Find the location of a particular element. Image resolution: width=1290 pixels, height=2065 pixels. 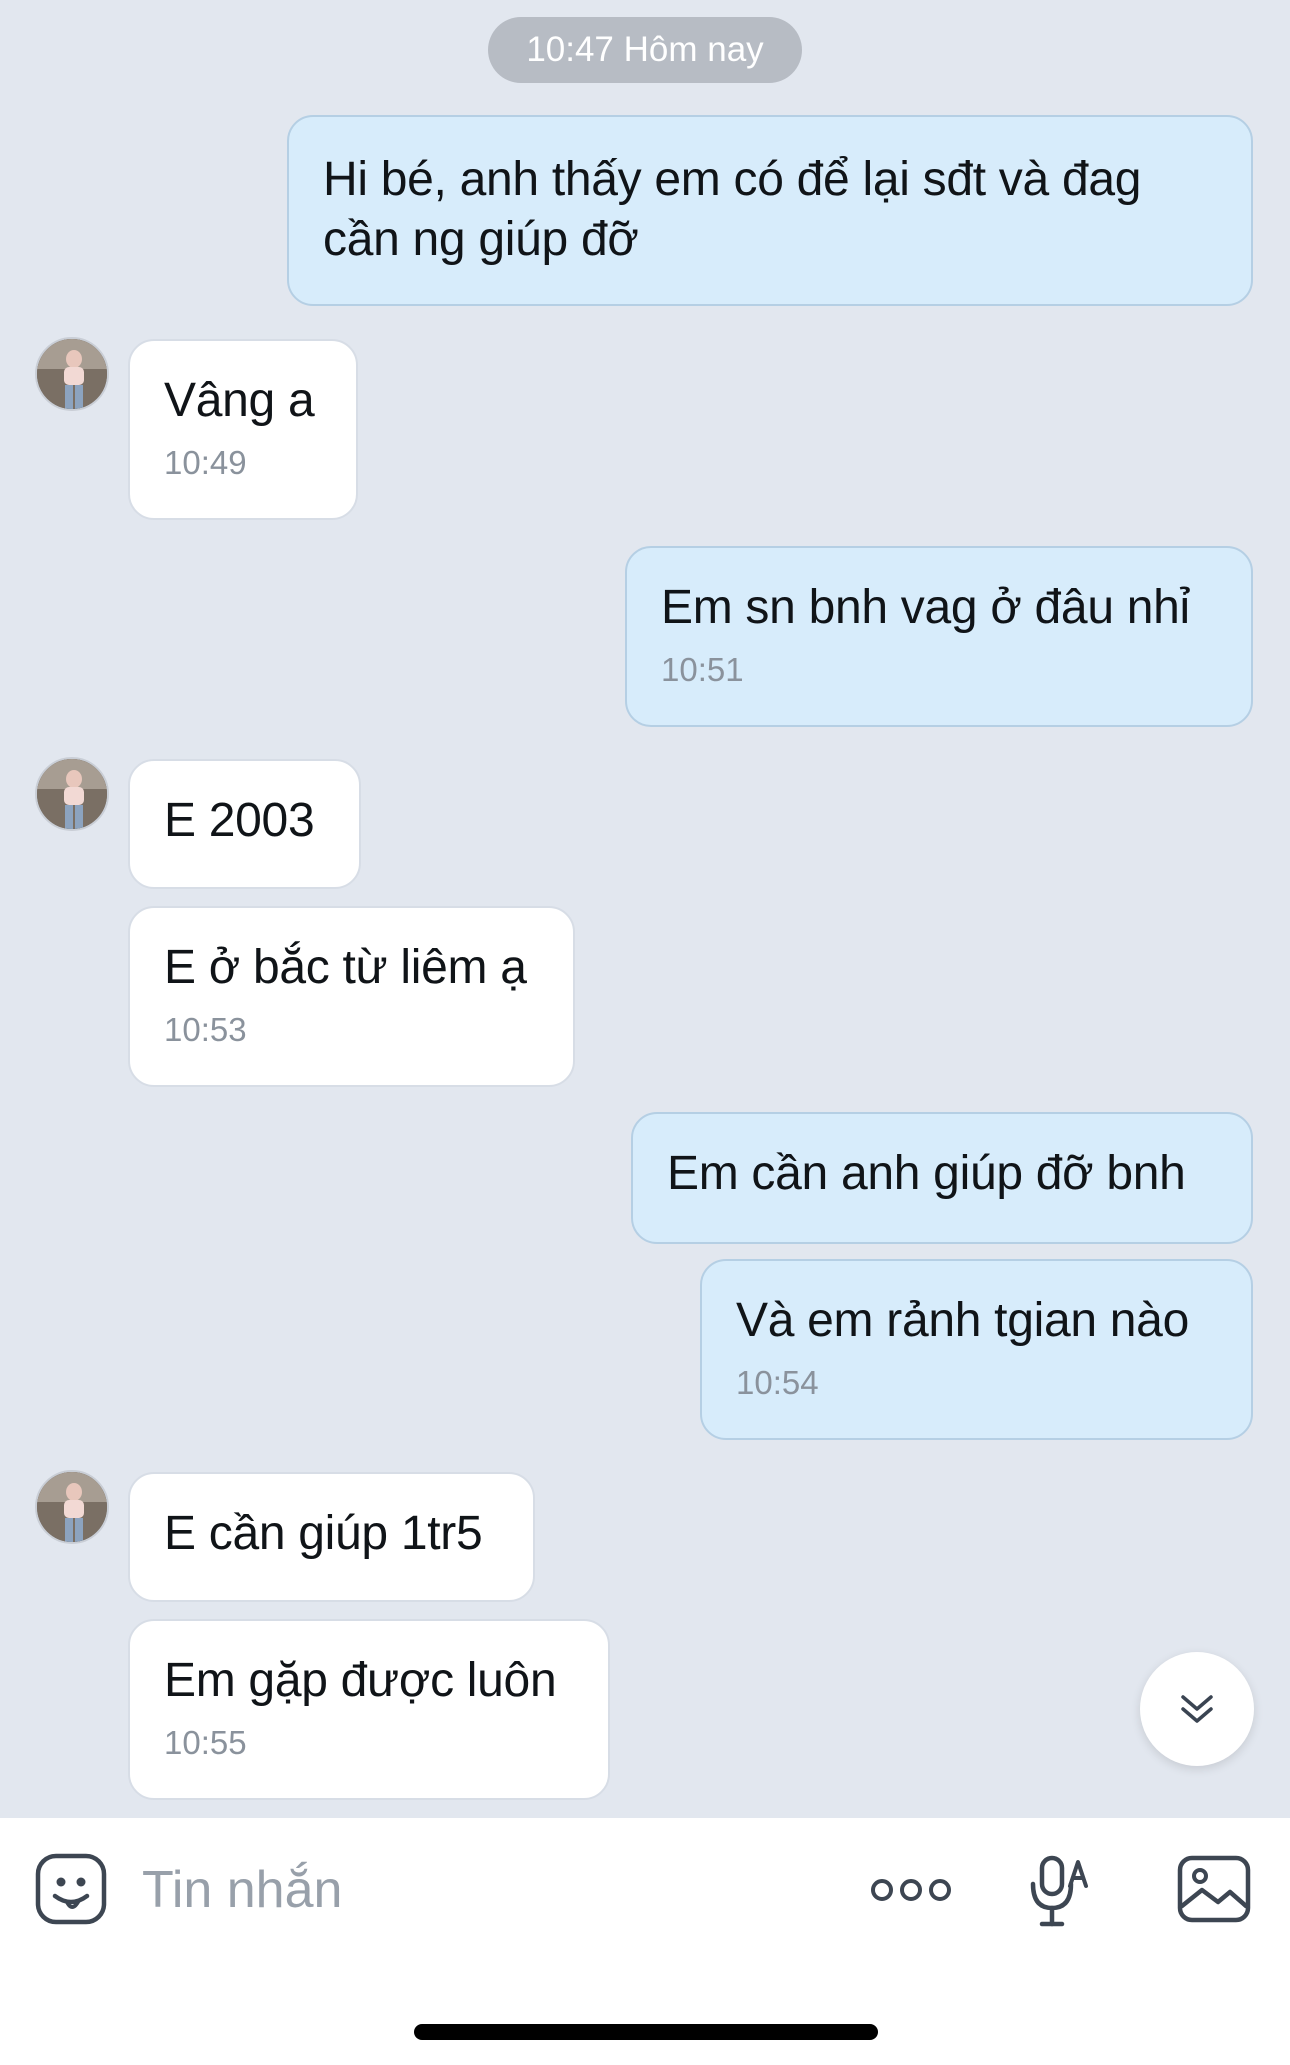

message-text: E 2003 is located at coordinates (239, 820).